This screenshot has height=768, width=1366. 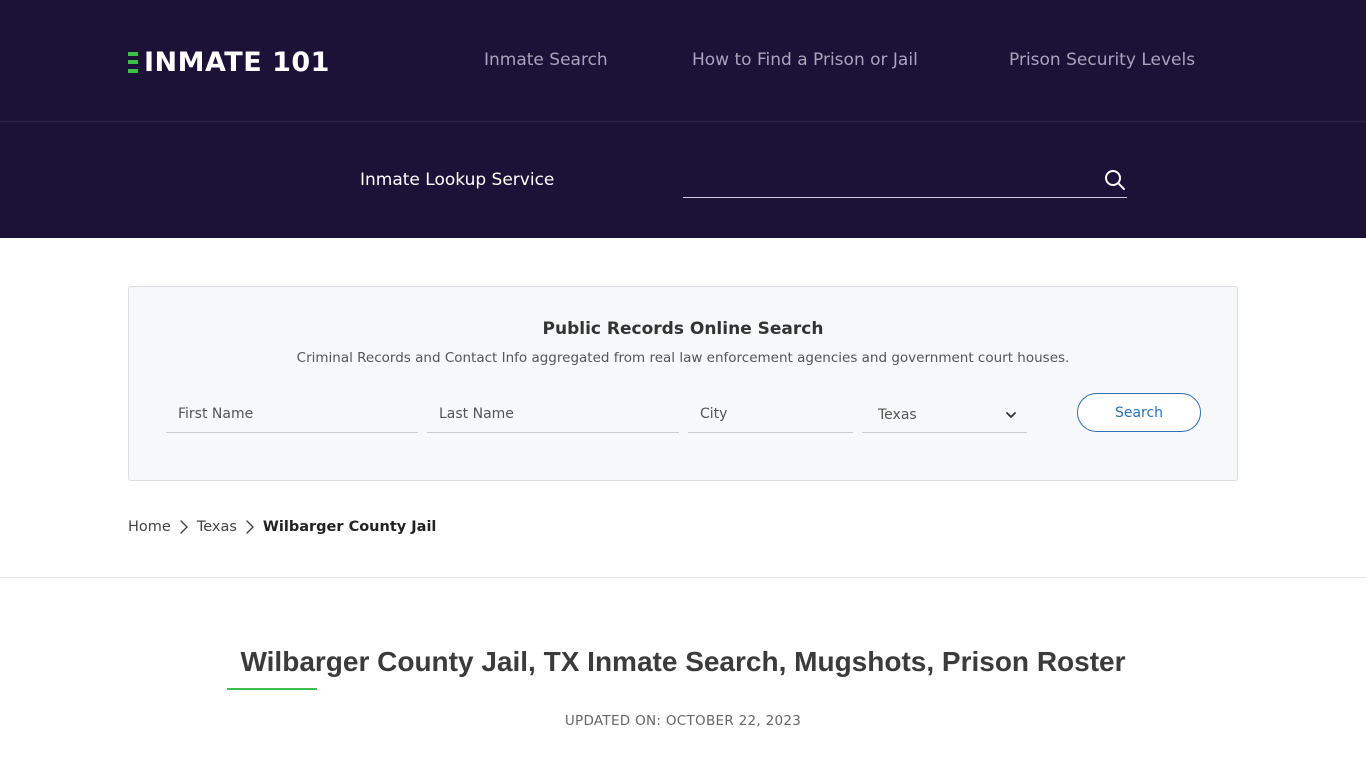 I want to click on nav-find-prison: How to Find a Prison or Jail, so click(x=805, y=60).